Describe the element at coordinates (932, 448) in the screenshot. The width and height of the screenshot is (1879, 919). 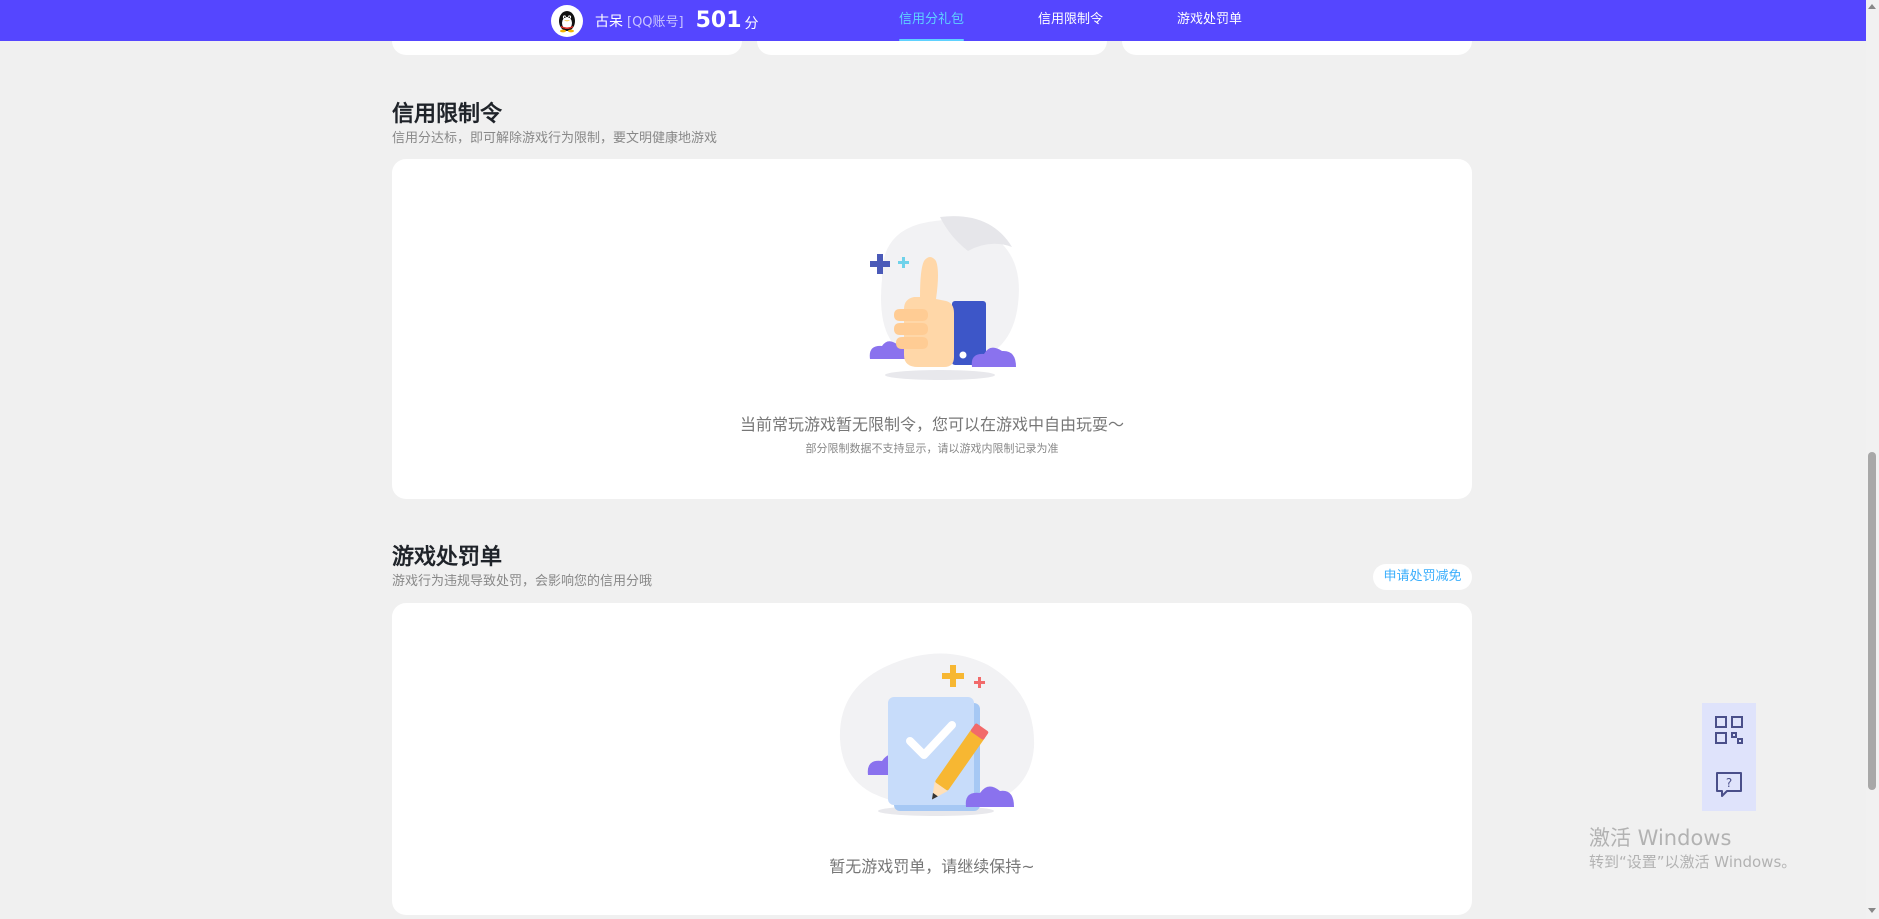
I see `restriction-empty-note: 部分限制数据不支持显示，请以游戏内限制记录为准` at that location.